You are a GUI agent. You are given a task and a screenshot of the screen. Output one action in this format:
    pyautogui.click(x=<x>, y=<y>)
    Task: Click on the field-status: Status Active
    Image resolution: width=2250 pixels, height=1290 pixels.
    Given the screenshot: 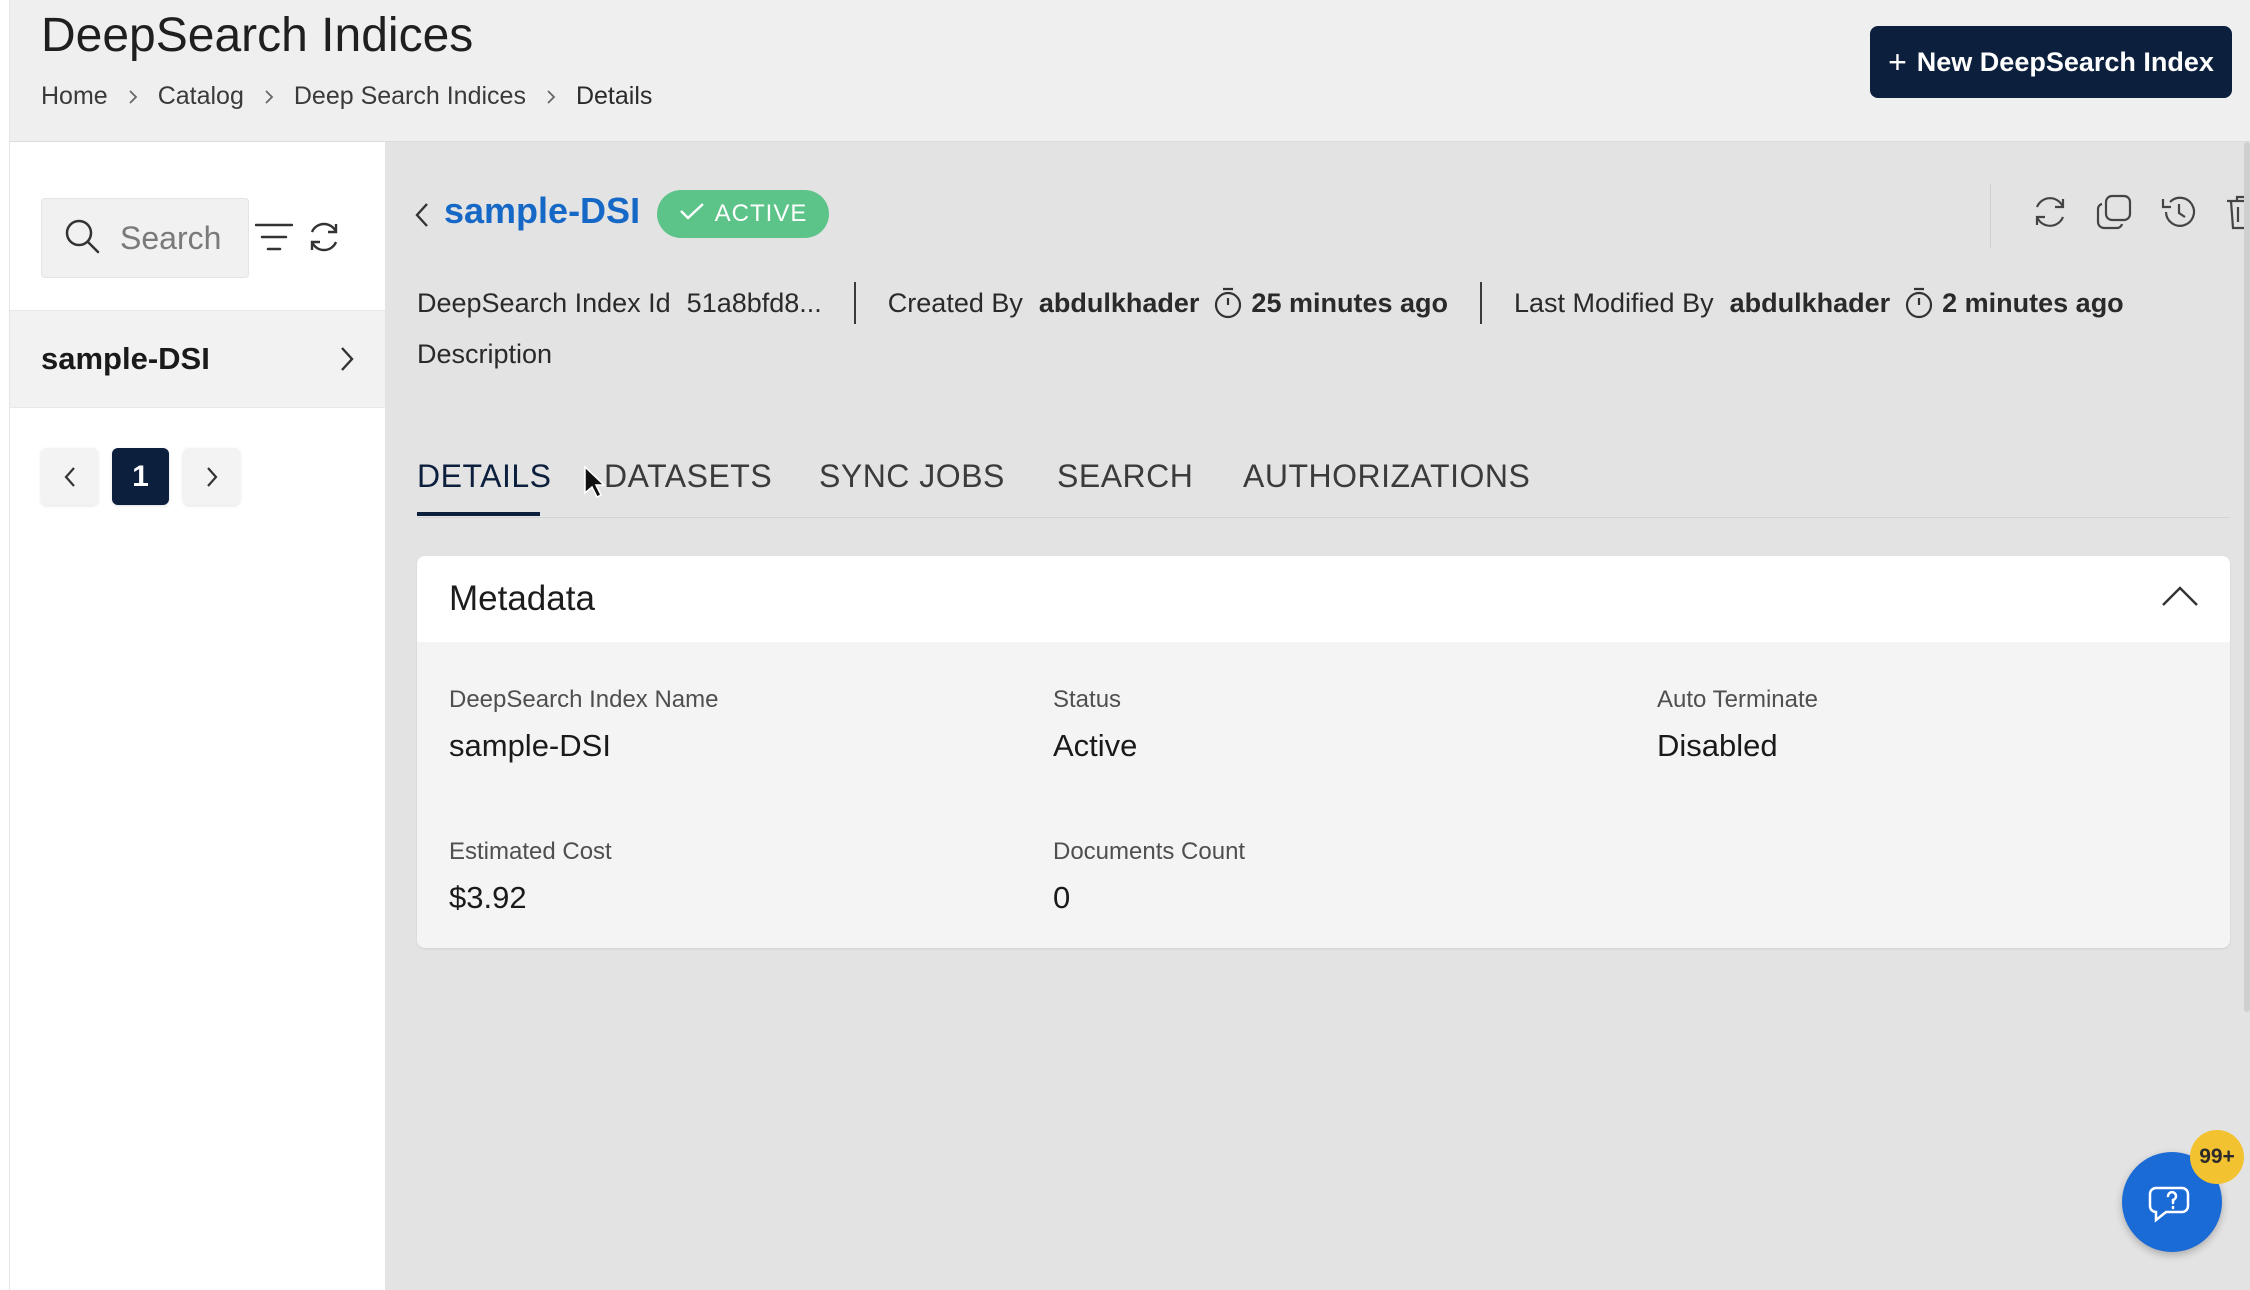 What is the action you would take?
    pyautogui.click(x=1095, y=725)
    